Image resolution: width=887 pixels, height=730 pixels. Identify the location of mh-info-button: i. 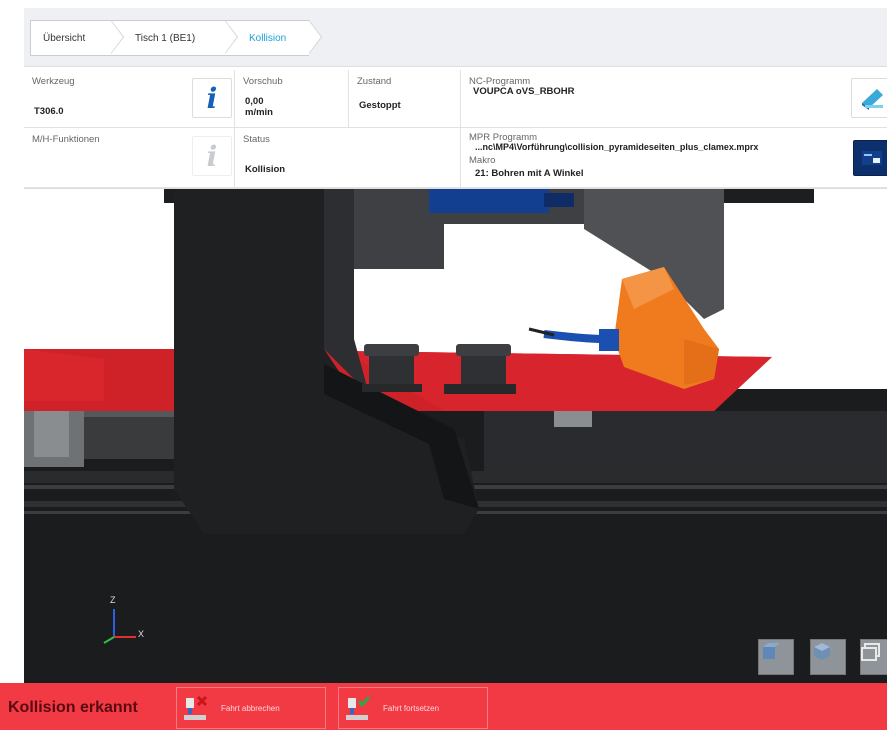
(212, 156).